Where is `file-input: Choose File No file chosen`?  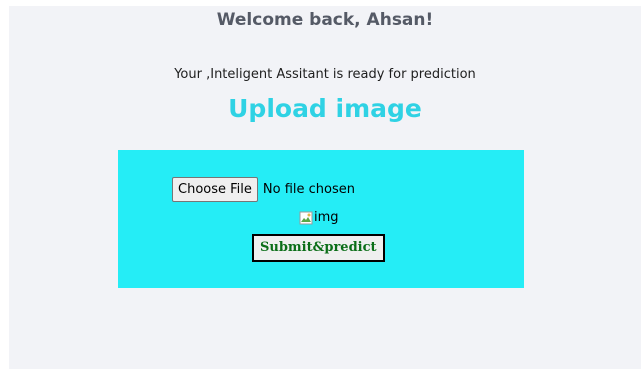
file-input: Choose File No file chosen is located at coordinates (263, 189).